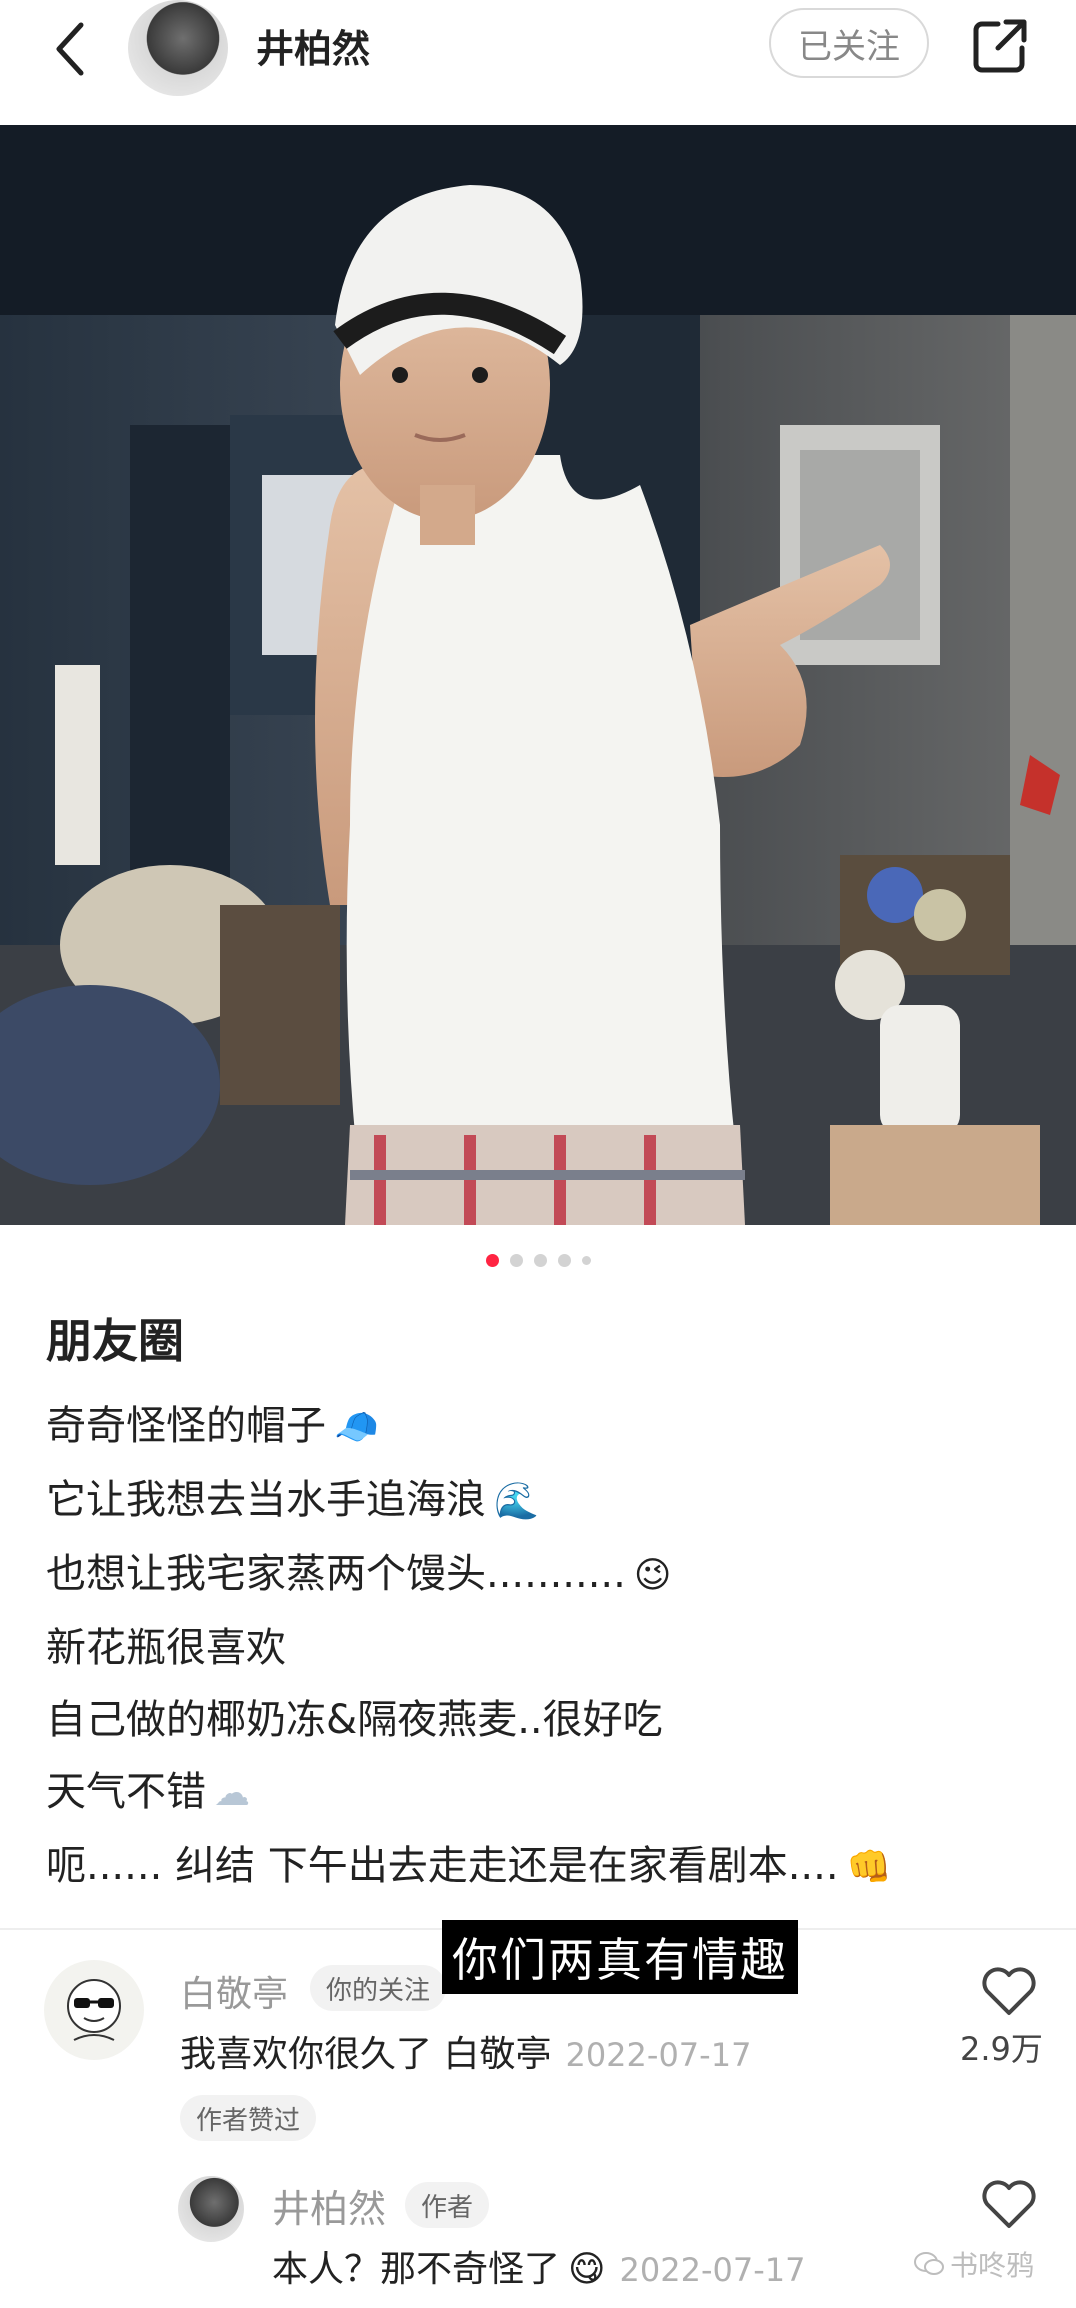 Image resolution: width=1076 pixels, height=2308 pixels. Describe the element at coordinates (712, 2270) in the screenshot. I see `reply-date: 2022-07-17` at that location.